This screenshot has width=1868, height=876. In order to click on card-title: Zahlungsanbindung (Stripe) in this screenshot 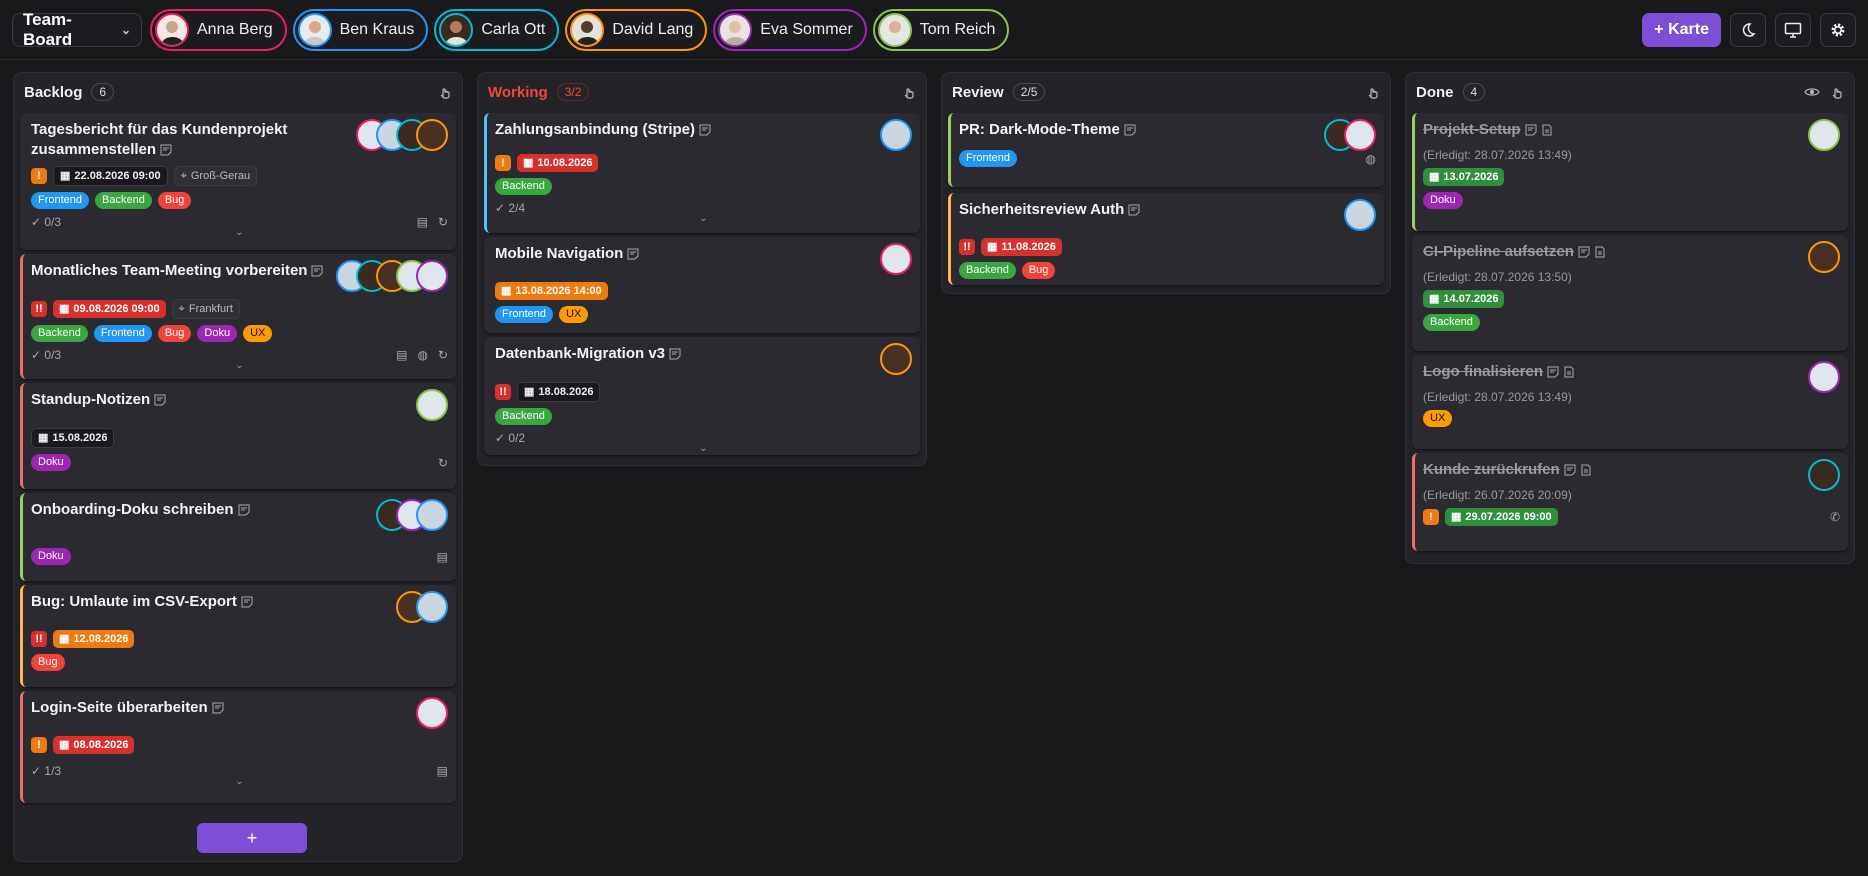, I will do `click(703, 130)`.